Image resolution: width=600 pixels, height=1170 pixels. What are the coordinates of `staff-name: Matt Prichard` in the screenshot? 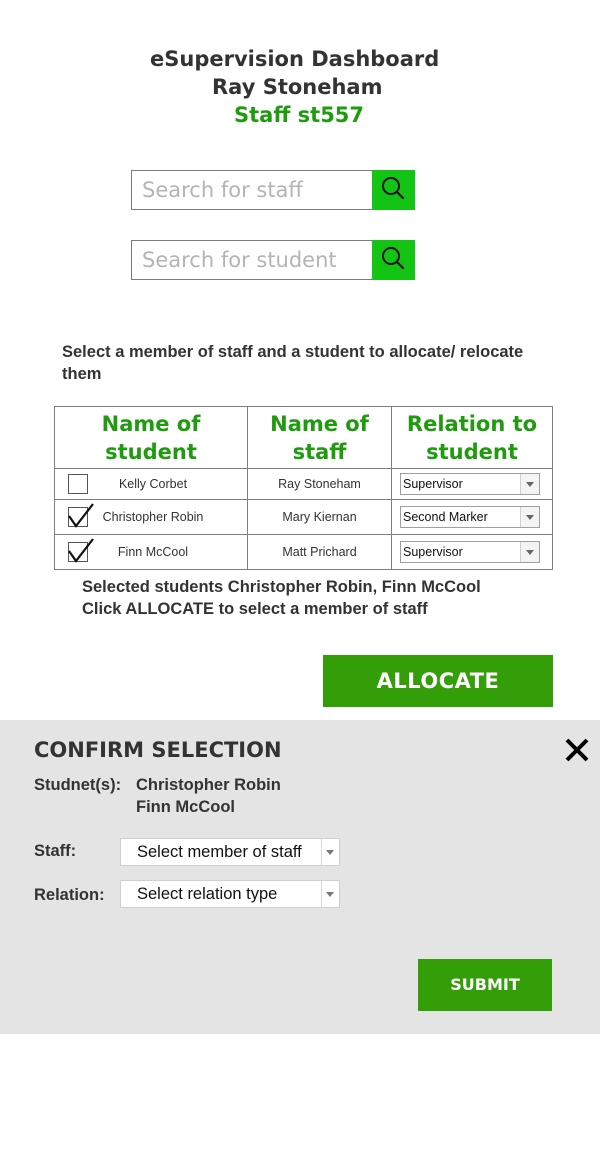 It's located at (319, 552).